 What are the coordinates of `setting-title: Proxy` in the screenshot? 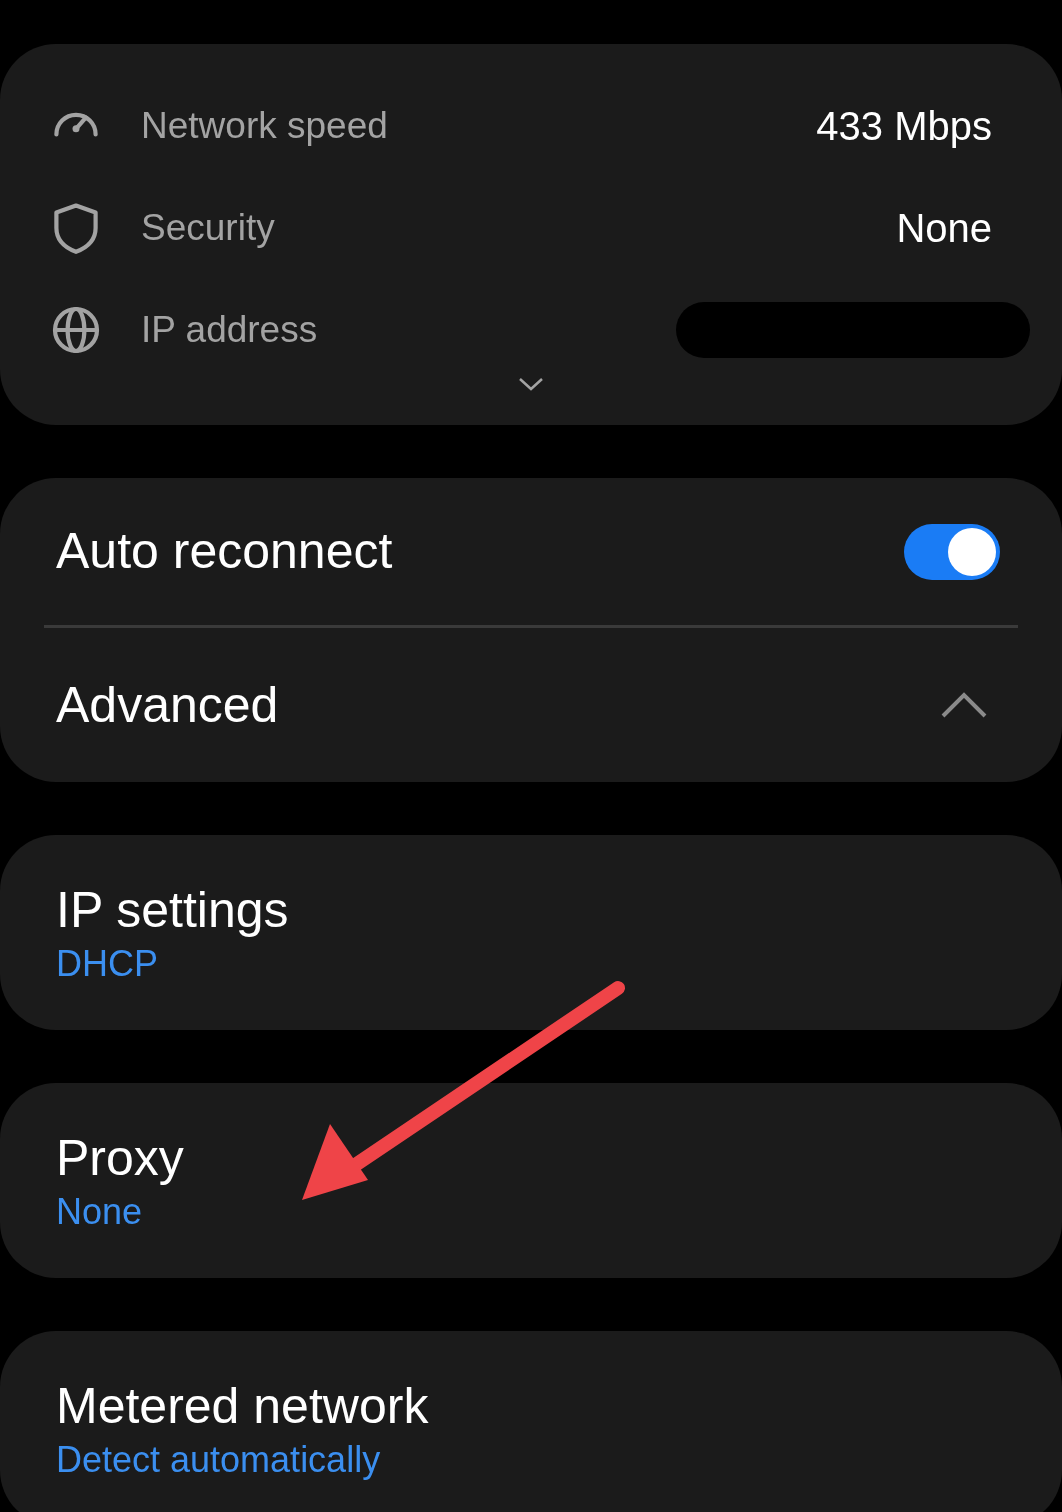 It's located at (120, 1158).